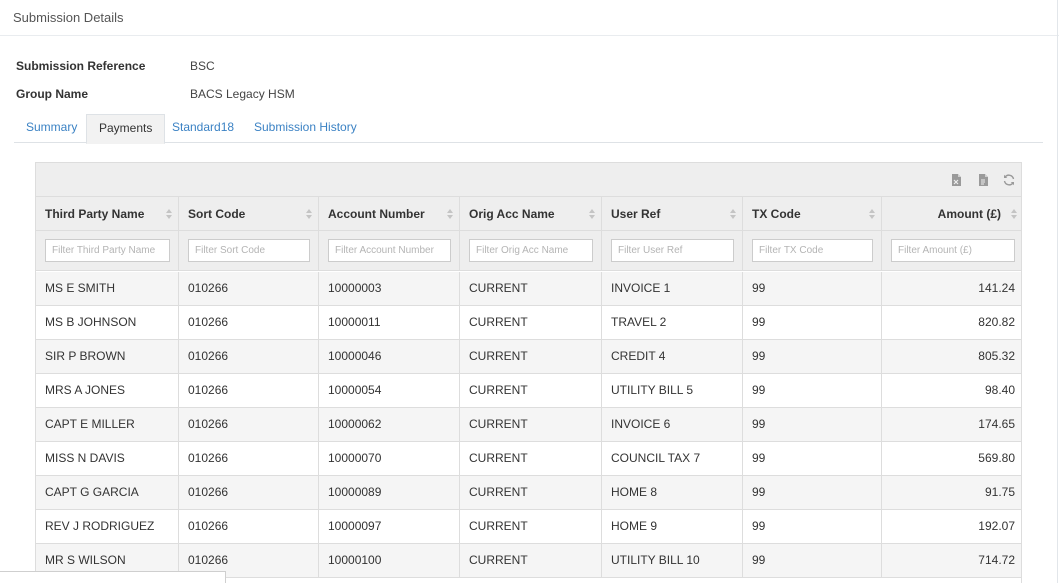 Image resolution: width=1059 pixels, height=583 pixels. What do you see at coordinates (107, 459) in the screenshot?
I see `cell-third-party-name: MISS N DAVIS` at bounding box center [107, 459].